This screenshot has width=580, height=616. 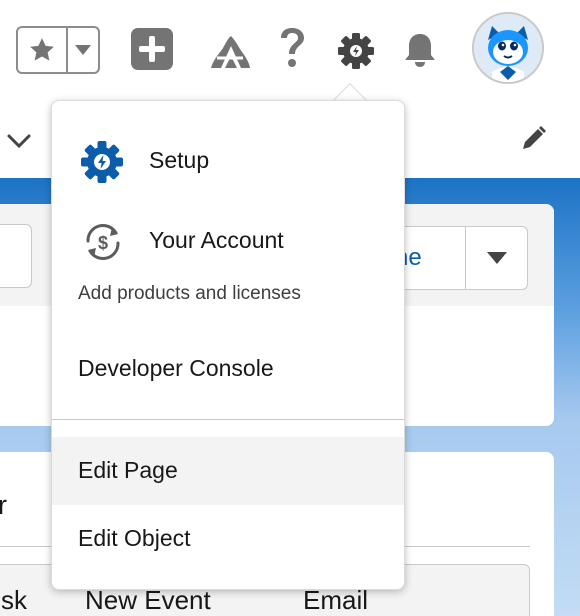 I want to click on account-sync-icon: $, so click(x=103, y=242).